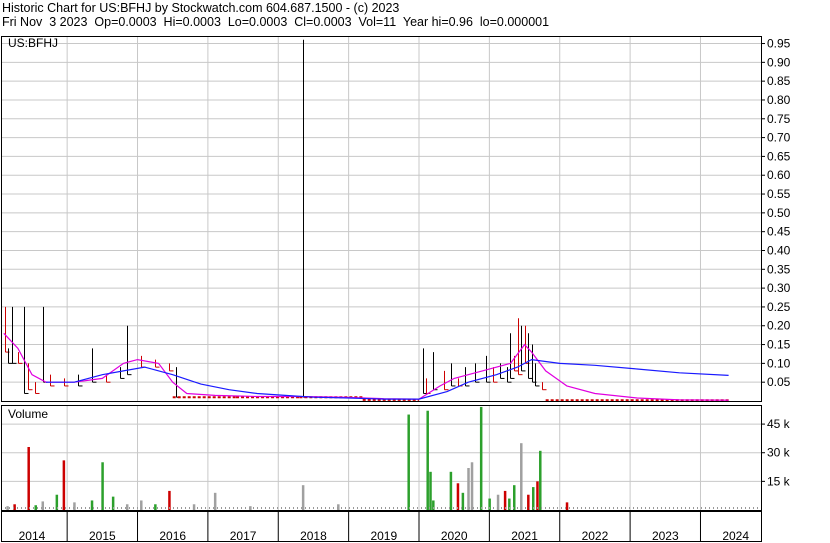 This screenshot has height=543, width=830. What do you see at coordinates (779, 326) in the screenshot?
I see `price-tick-label: 0.20` at bounding box center [779, 326].